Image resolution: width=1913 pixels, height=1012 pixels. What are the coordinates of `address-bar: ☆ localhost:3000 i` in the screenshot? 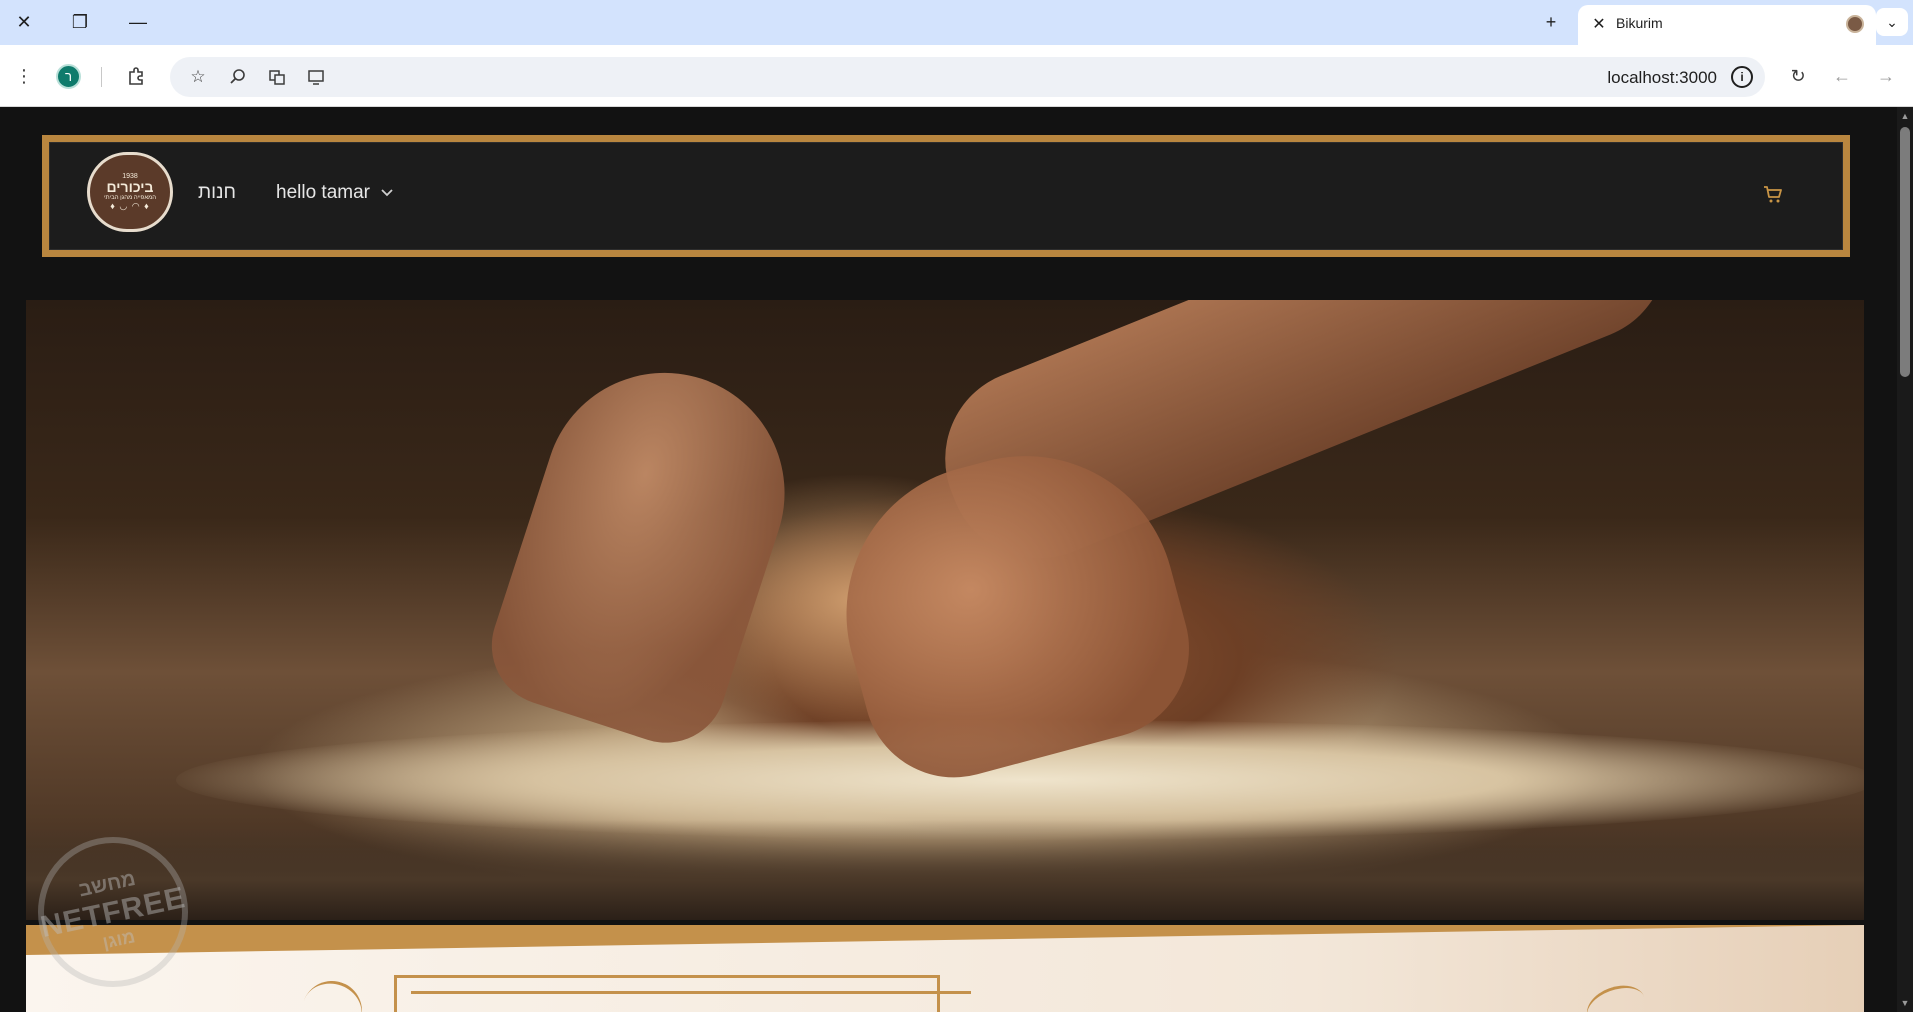 It's located at (967, 77).